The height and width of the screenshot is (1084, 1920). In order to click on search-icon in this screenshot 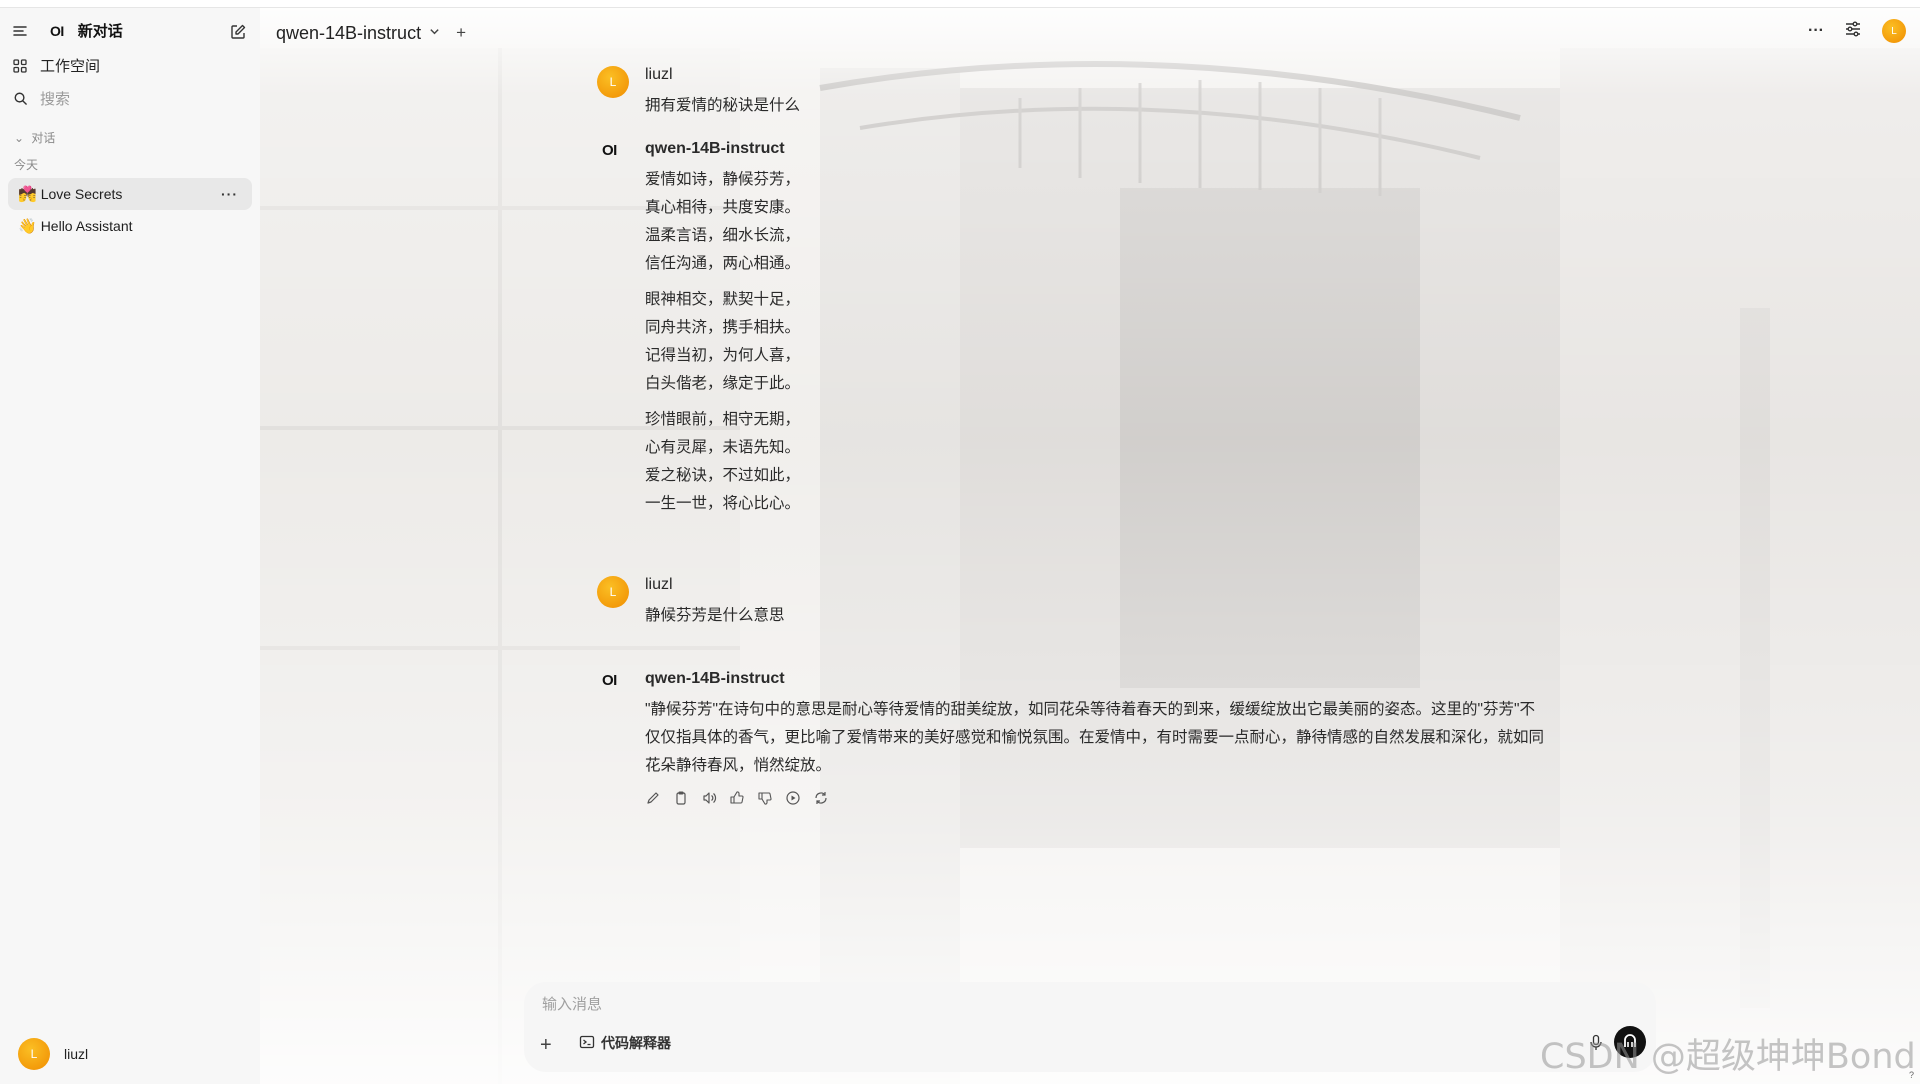, I will do `click(20, 99)`.